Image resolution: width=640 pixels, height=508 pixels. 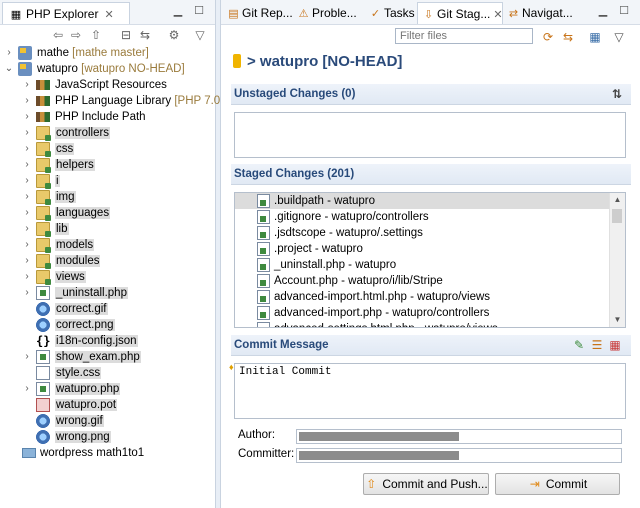 I want to click on tree-item-name: i18n-config.json, so click(x=96, y=341).